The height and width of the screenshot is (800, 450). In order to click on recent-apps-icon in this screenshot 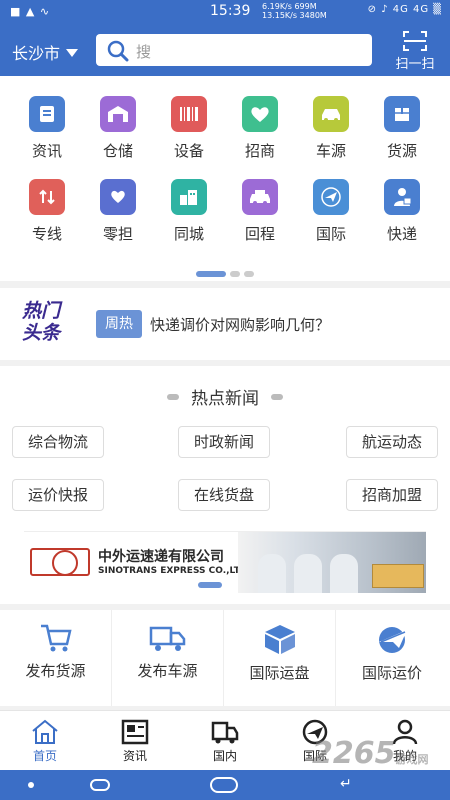, I will do `click(100, 785)`.